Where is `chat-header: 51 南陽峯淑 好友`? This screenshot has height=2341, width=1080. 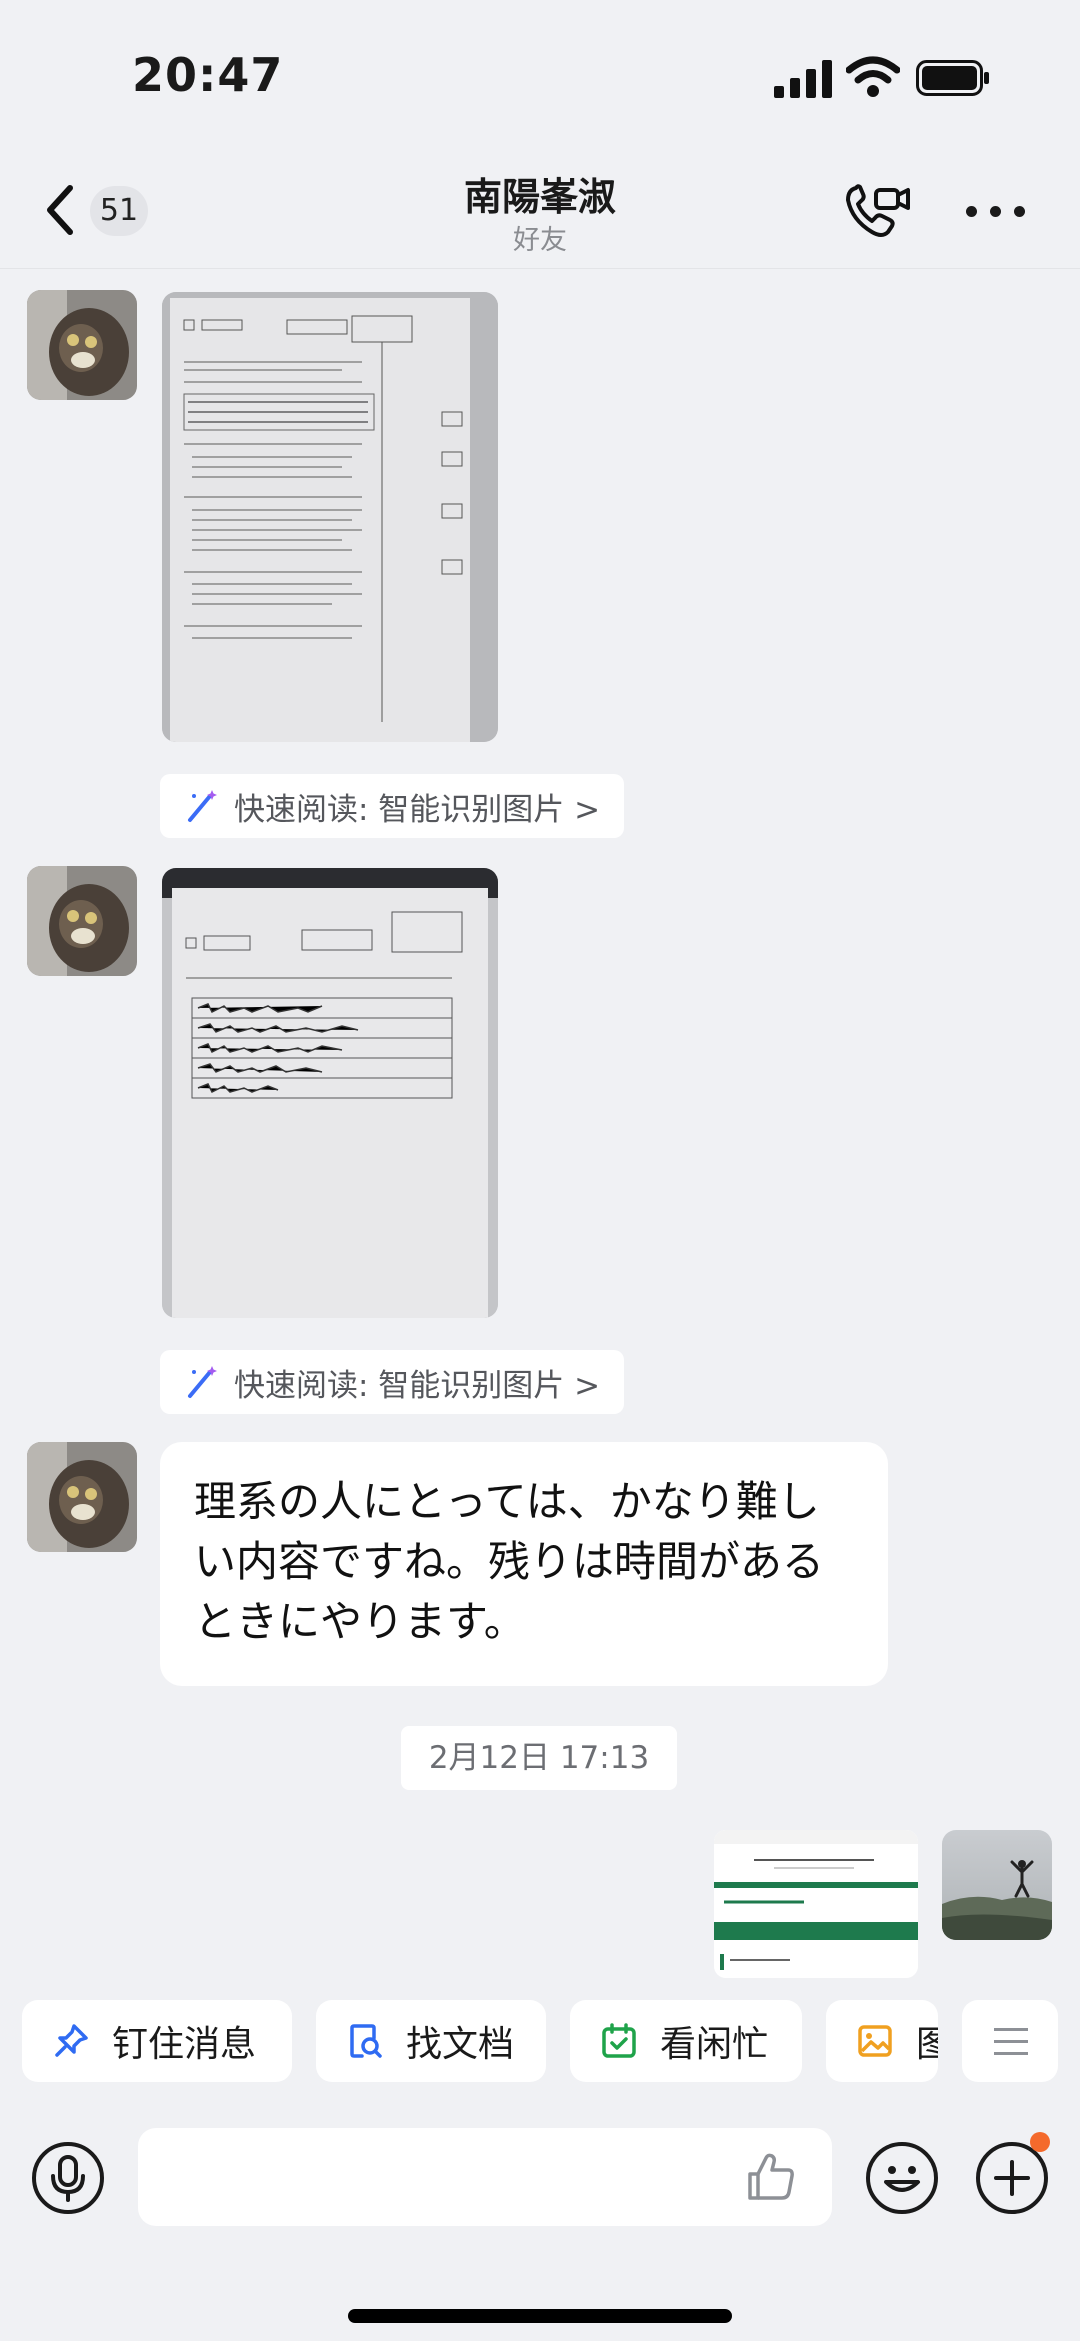 chat-header: 51 南陽峯淑 好友 is located at coordinates (540, 209).